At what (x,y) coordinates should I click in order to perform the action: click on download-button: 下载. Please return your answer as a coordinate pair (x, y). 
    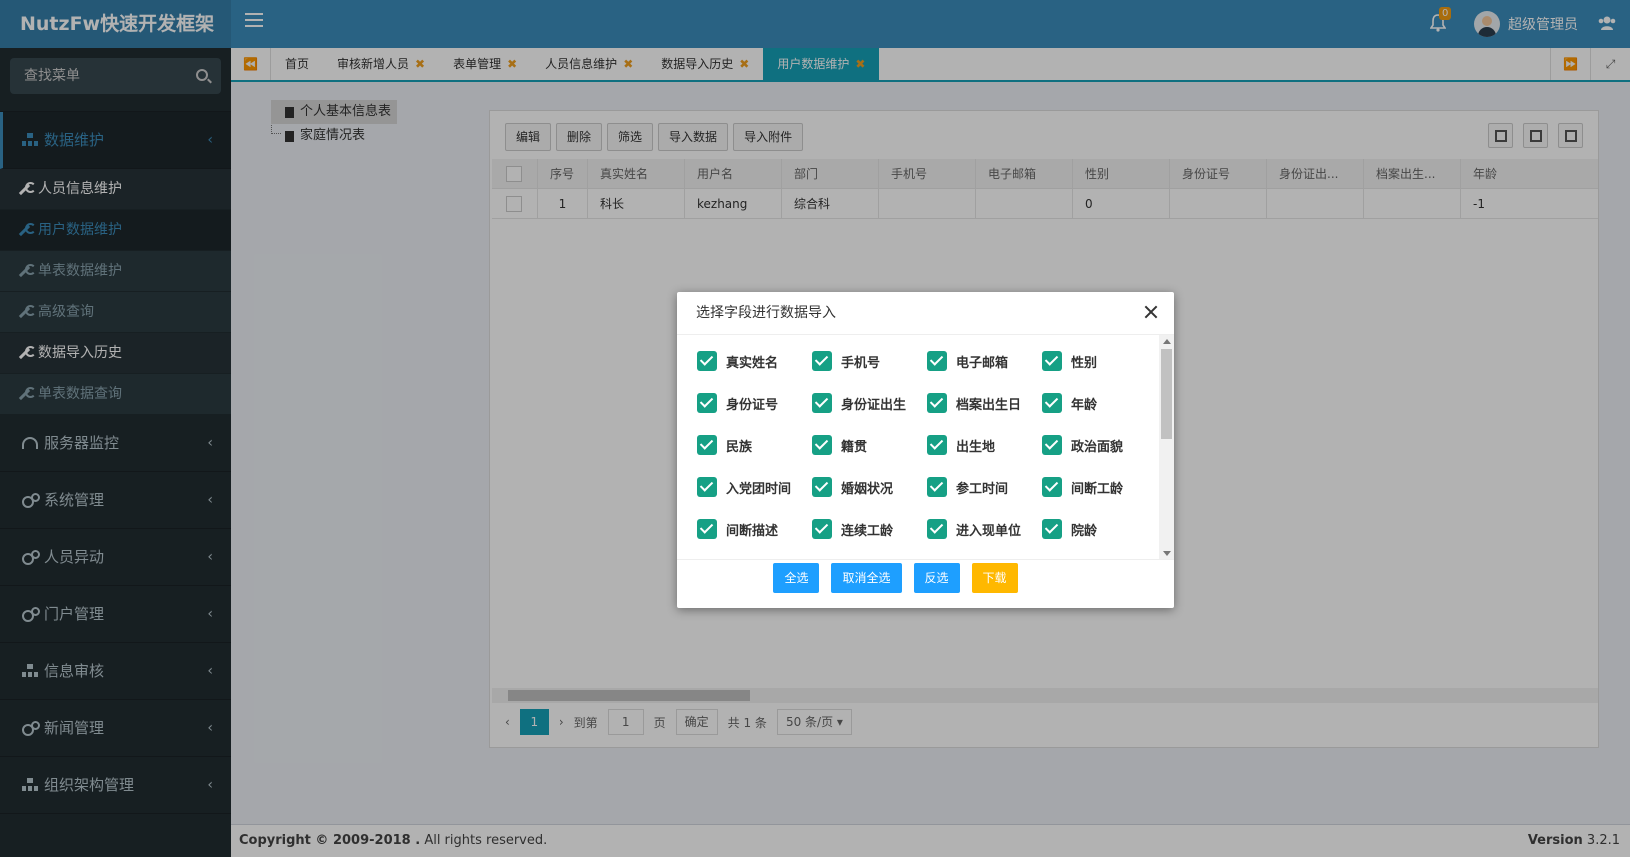
    Looking at the image, I should click on (994, 578).